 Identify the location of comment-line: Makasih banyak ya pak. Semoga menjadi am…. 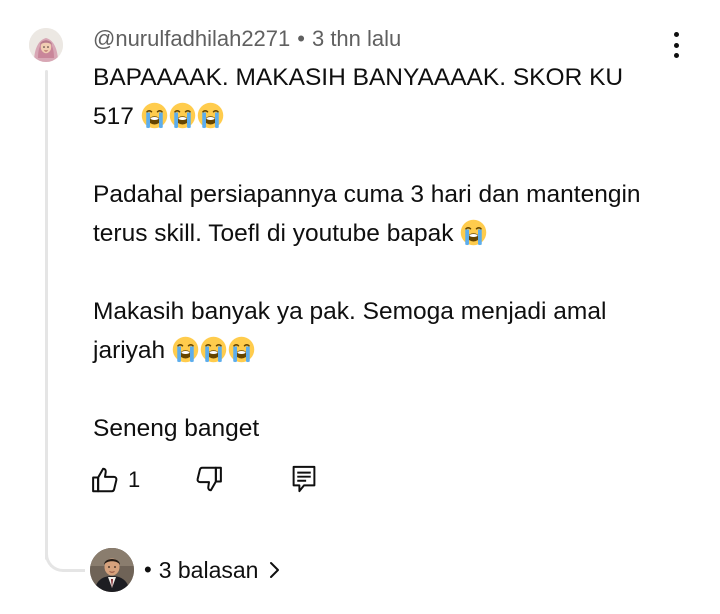
(393, 311).